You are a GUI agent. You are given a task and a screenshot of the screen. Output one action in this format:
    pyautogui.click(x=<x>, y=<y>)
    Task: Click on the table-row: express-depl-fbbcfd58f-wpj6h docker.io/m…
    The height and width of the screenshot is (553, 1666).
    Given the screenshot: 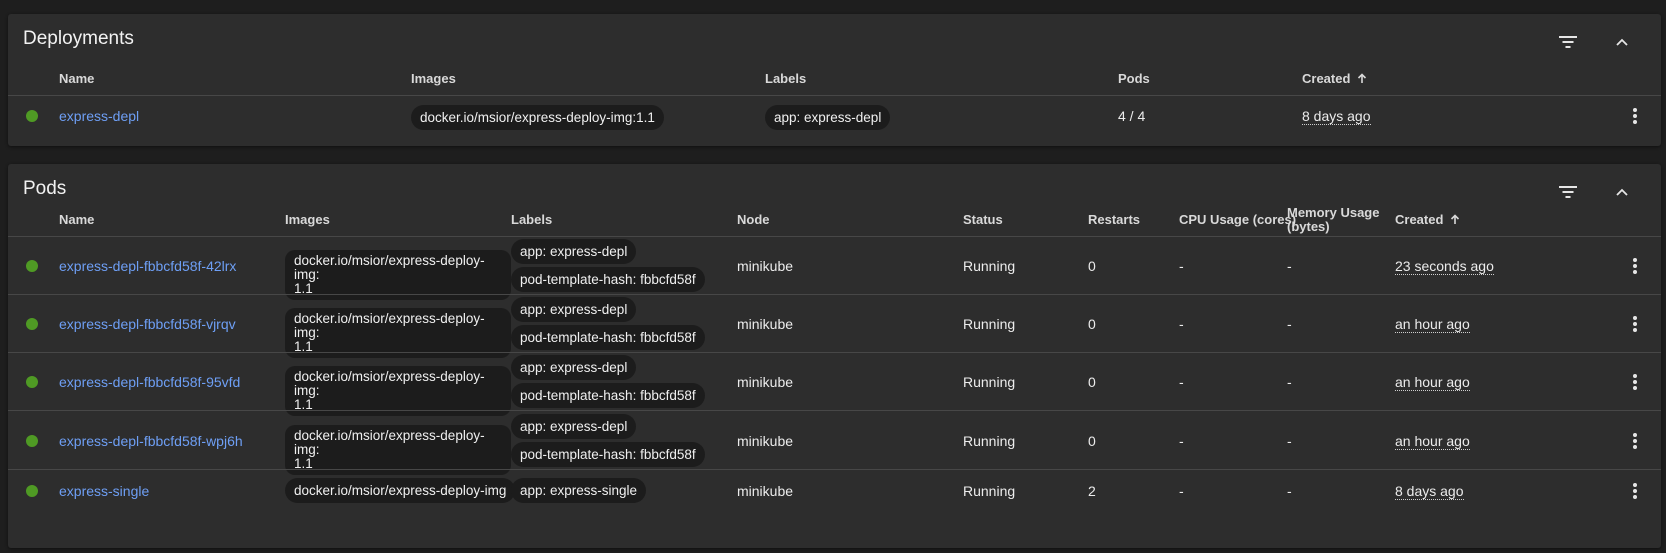 What is the action you would take?
    pyautogui.click(x=834, y=443)
    